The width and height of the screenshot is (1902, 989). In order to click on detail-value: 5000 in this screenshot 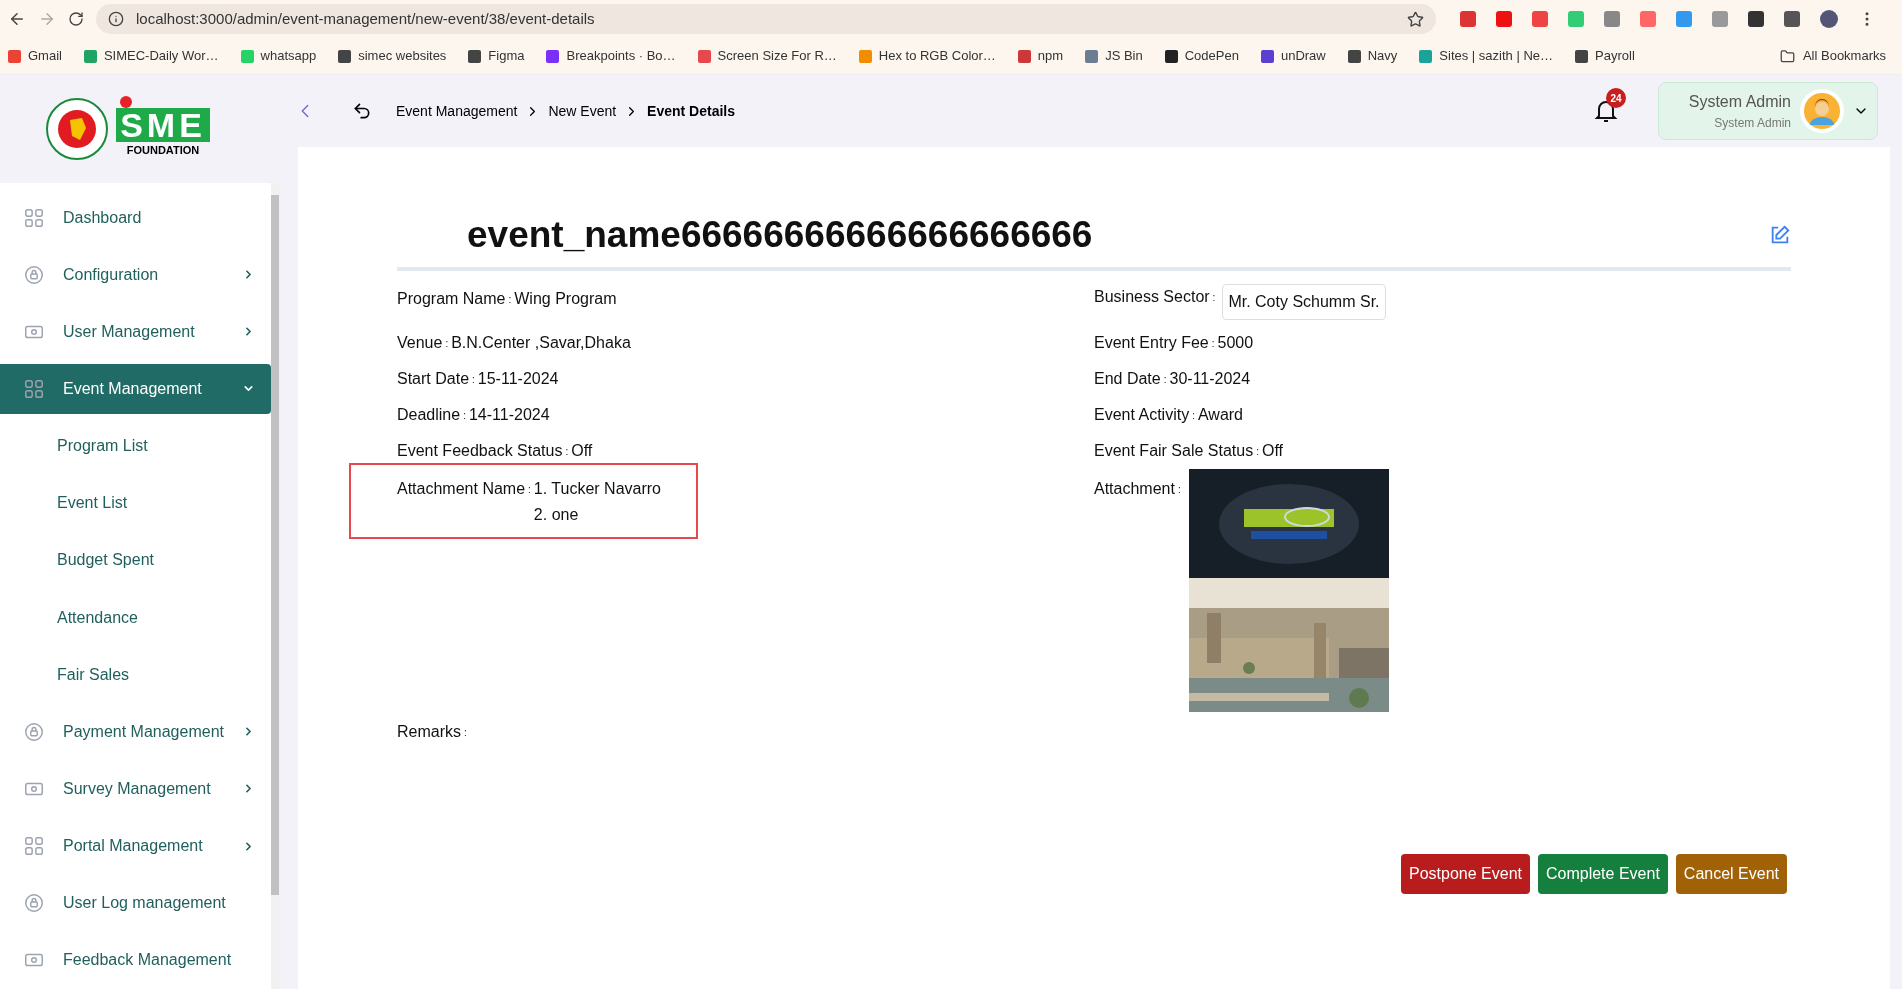, I will do `click(1235, 342)`.